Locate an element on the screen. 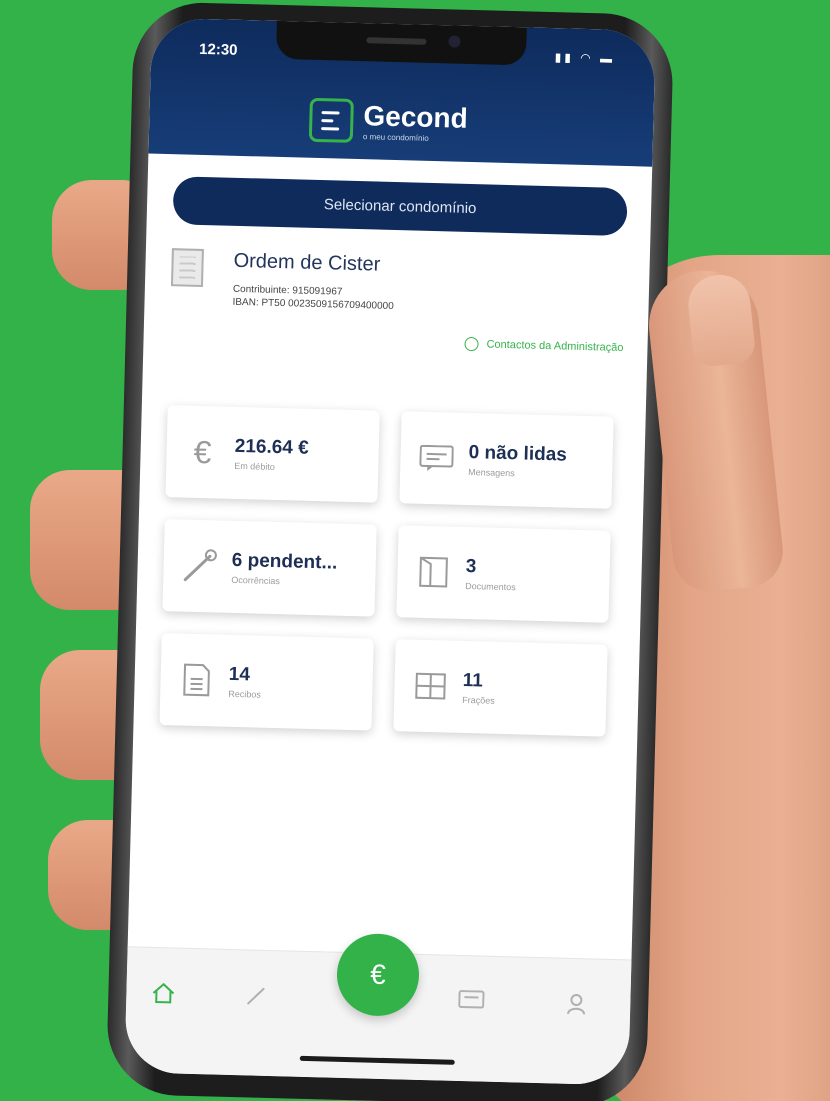 This screenshot has width=830, height=1101. receipts-card: 14 Recibos is located at coordinates (266, 682).